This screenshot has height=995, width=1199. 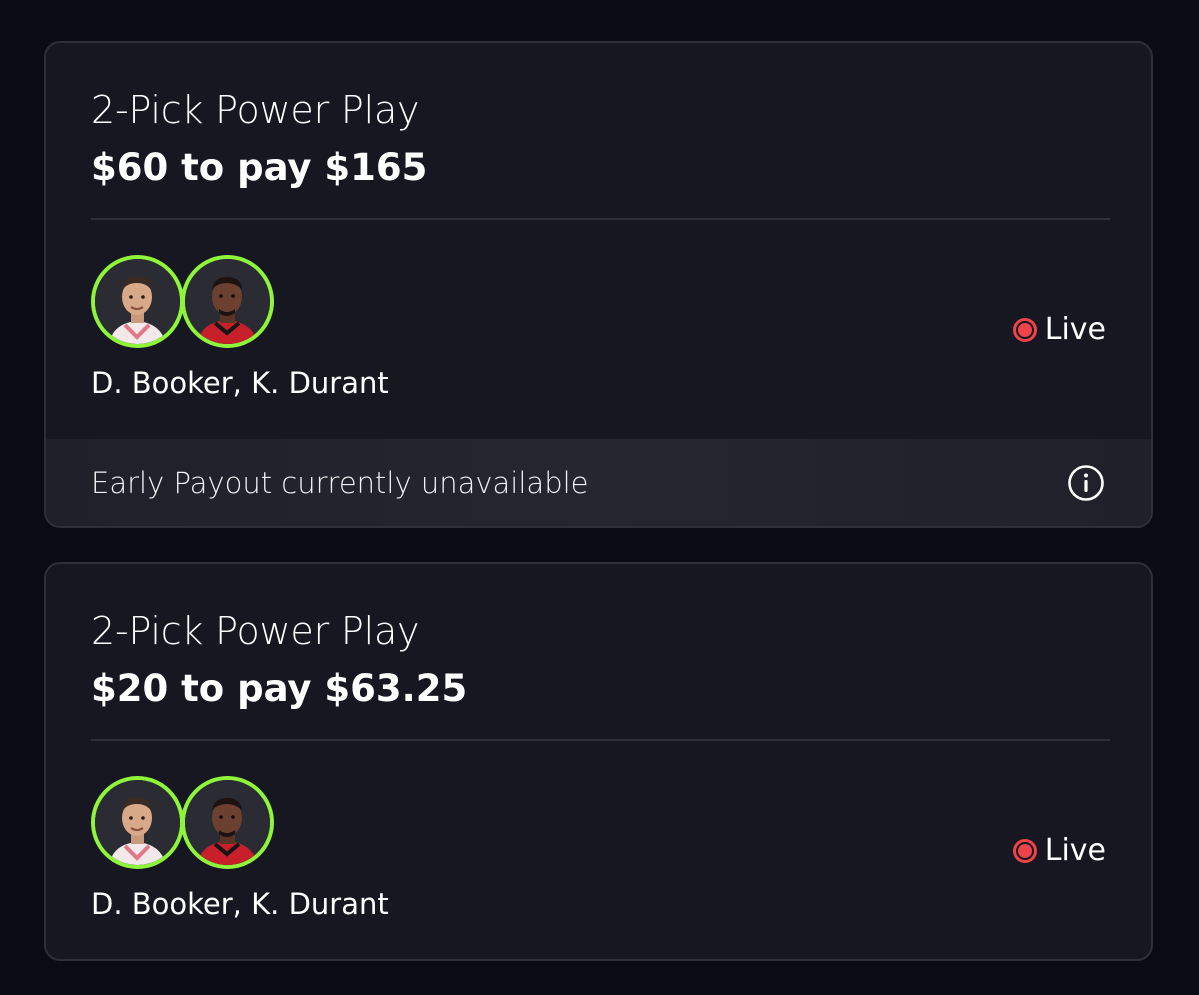 I want to click on early-payout-bar: Early Payout currently unavailable, so click(x=598, y=482).